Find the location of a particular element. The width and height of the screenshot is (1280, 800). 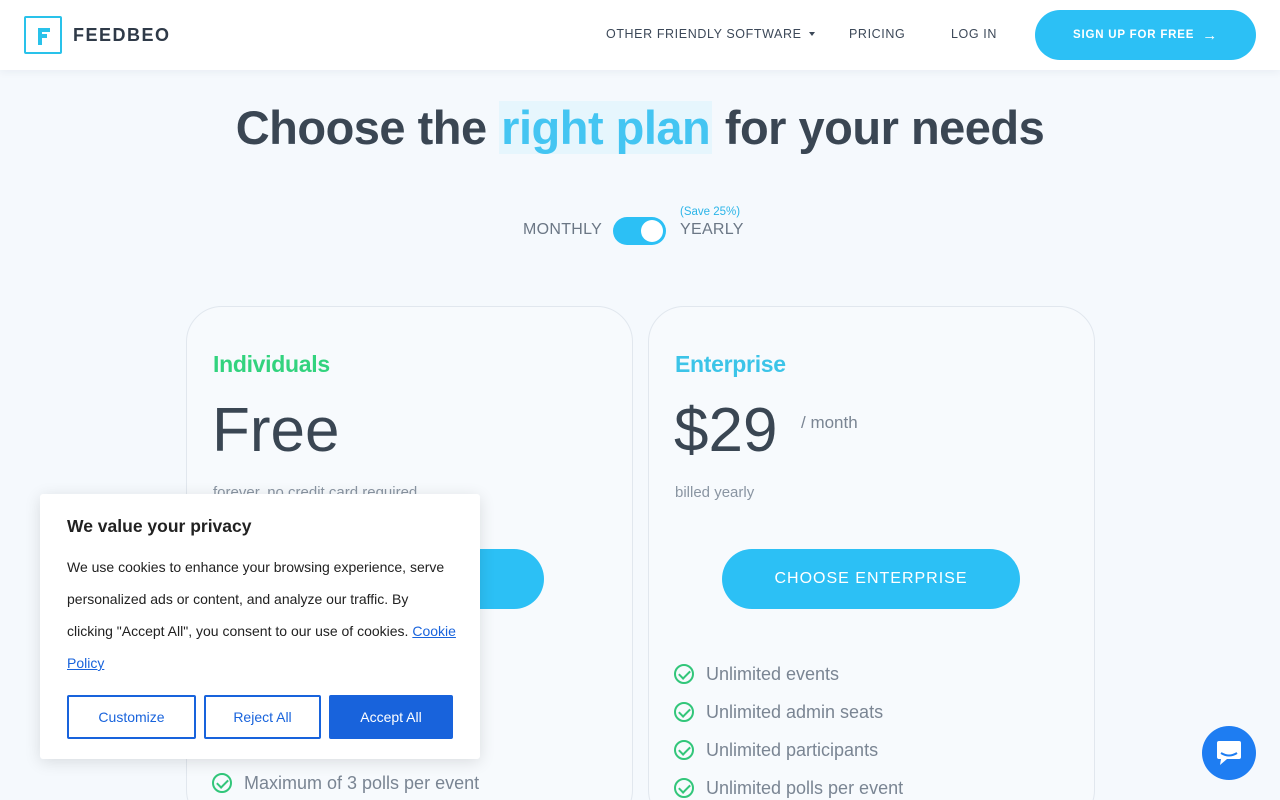

feature-text: Unlimited polls per event is located at coordinates (805, 787).